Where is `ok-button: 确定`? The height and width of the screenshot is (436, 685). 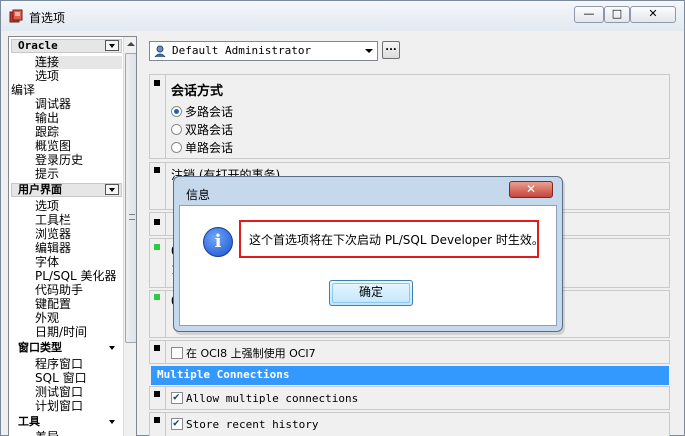
ok-button: 确定 is located at coordinates (371, 293).